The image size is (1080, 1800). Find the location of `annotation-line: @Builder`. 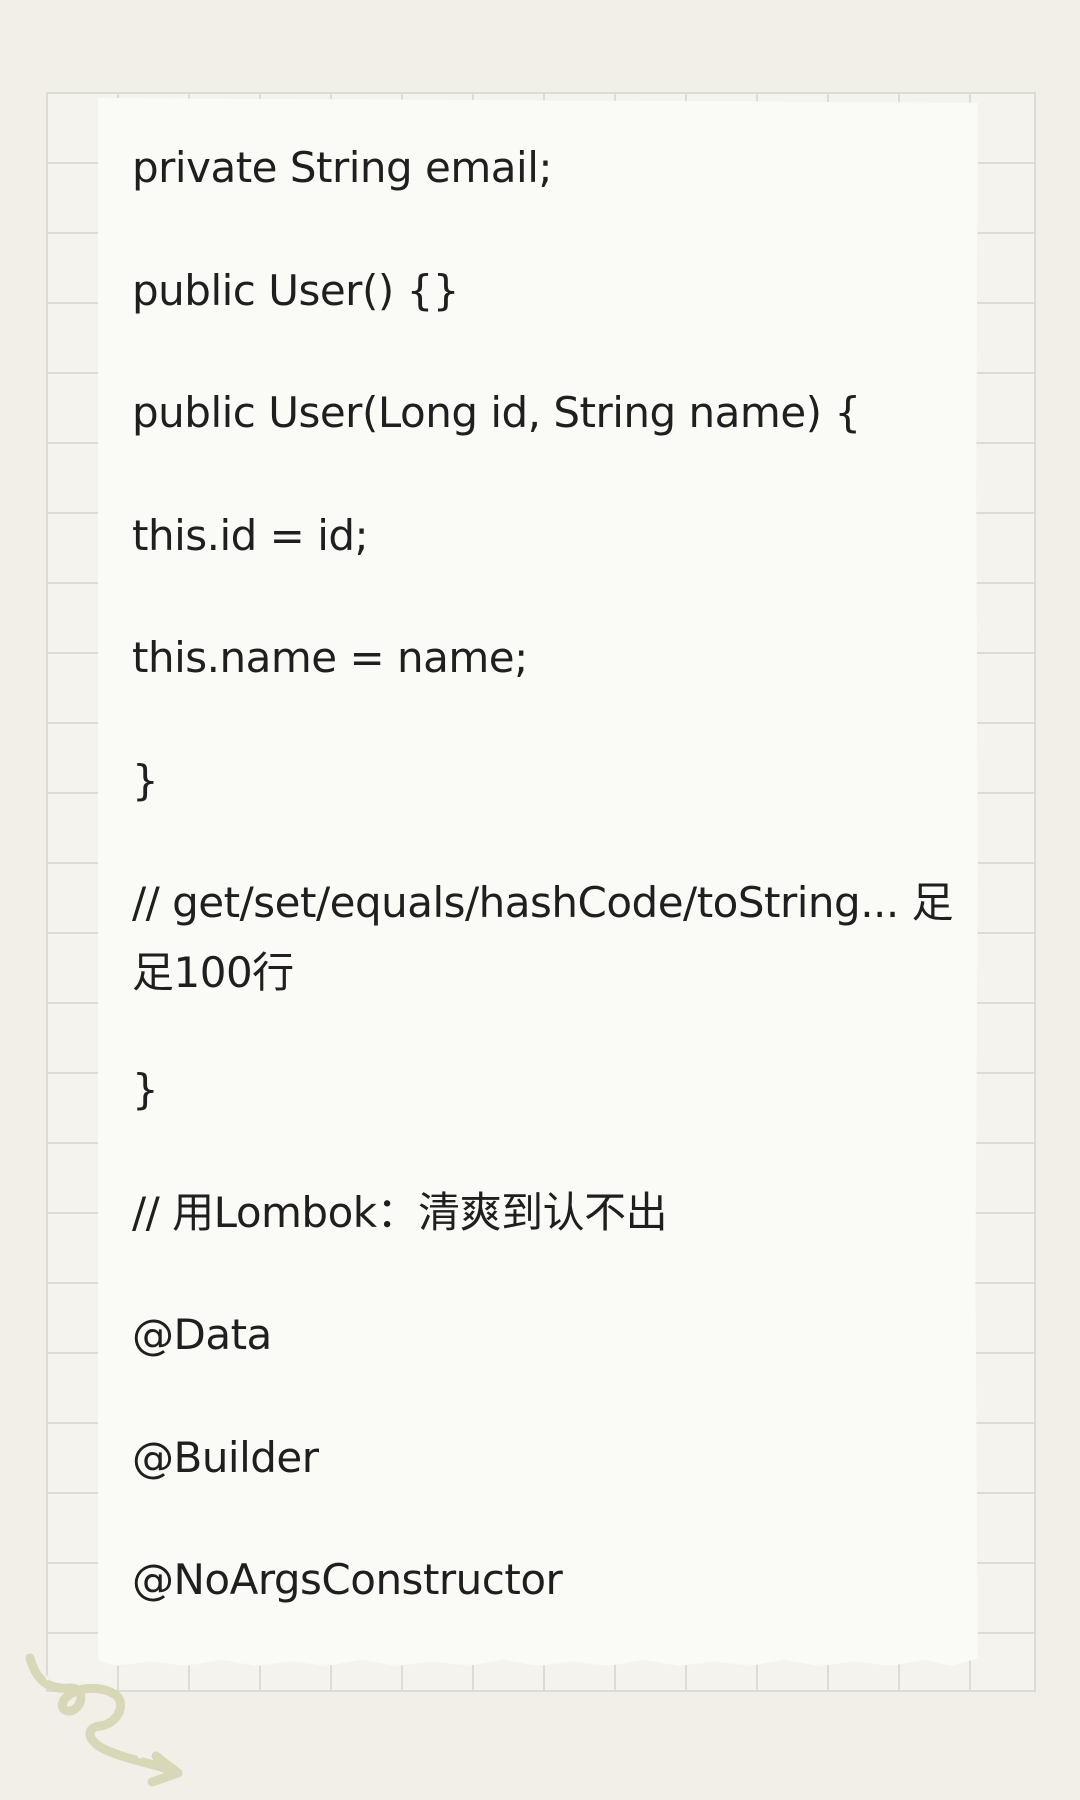

annotation-line: @Builder is located at coordinates (225, 1457).